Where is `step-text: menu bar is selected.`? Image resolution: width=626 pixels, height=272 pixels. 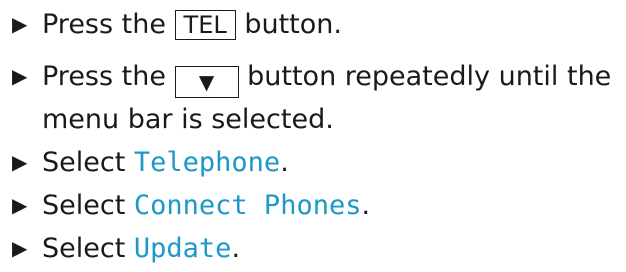
step-text: menu bar is selected. is located at coordinates (188, 119).